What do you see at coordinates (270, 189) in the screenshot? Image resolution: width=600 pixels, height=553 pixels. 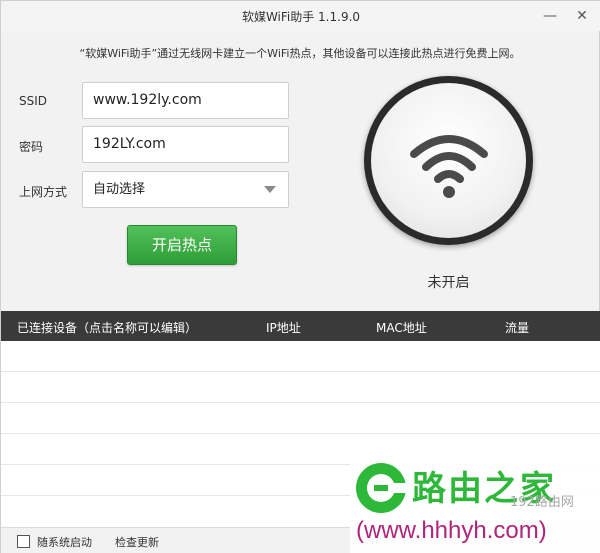 I see `chevron-down-icon` at bounding box center [270, 189].